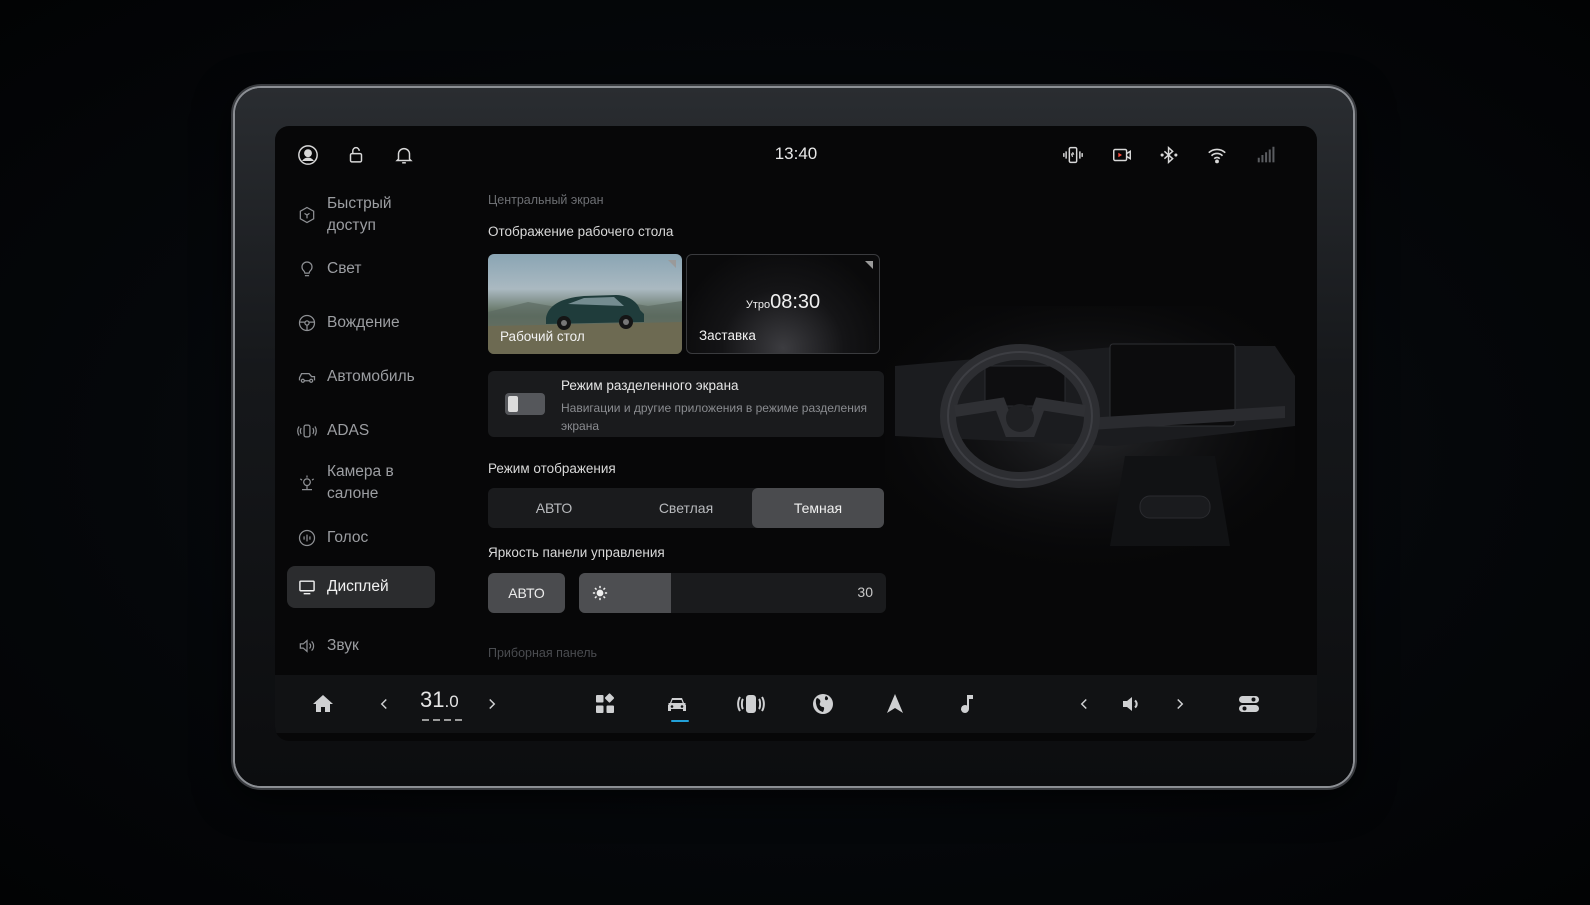 Image resolution: width=1590 pixels, height=905 pixels. I want to click on voice-icon, so click(307, 538).